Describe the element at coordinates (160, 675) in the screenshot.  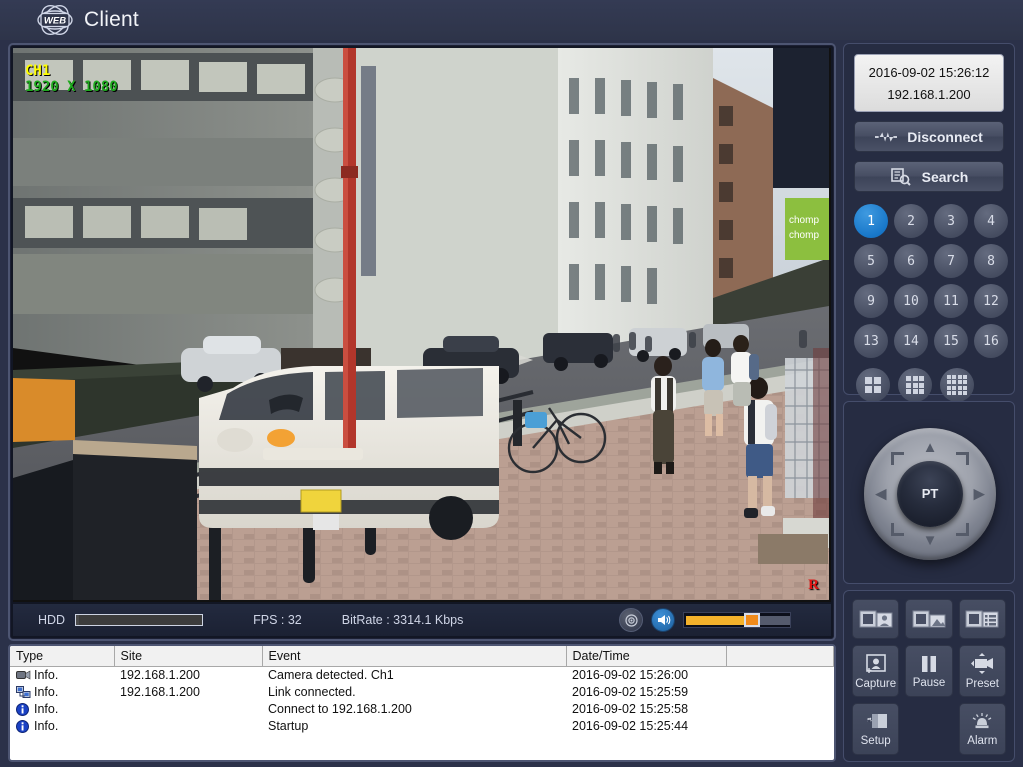
I see `log-site-cell: 192.168.1.200` at that location.